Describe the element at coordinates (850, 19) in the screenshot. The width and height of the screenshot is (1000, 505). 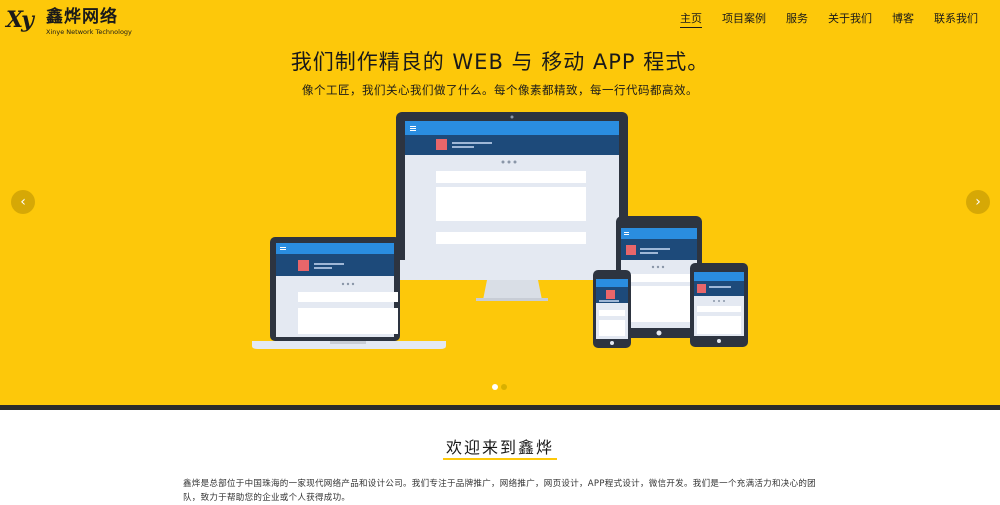
I see `nav-item-about: 关于我们` at that location.